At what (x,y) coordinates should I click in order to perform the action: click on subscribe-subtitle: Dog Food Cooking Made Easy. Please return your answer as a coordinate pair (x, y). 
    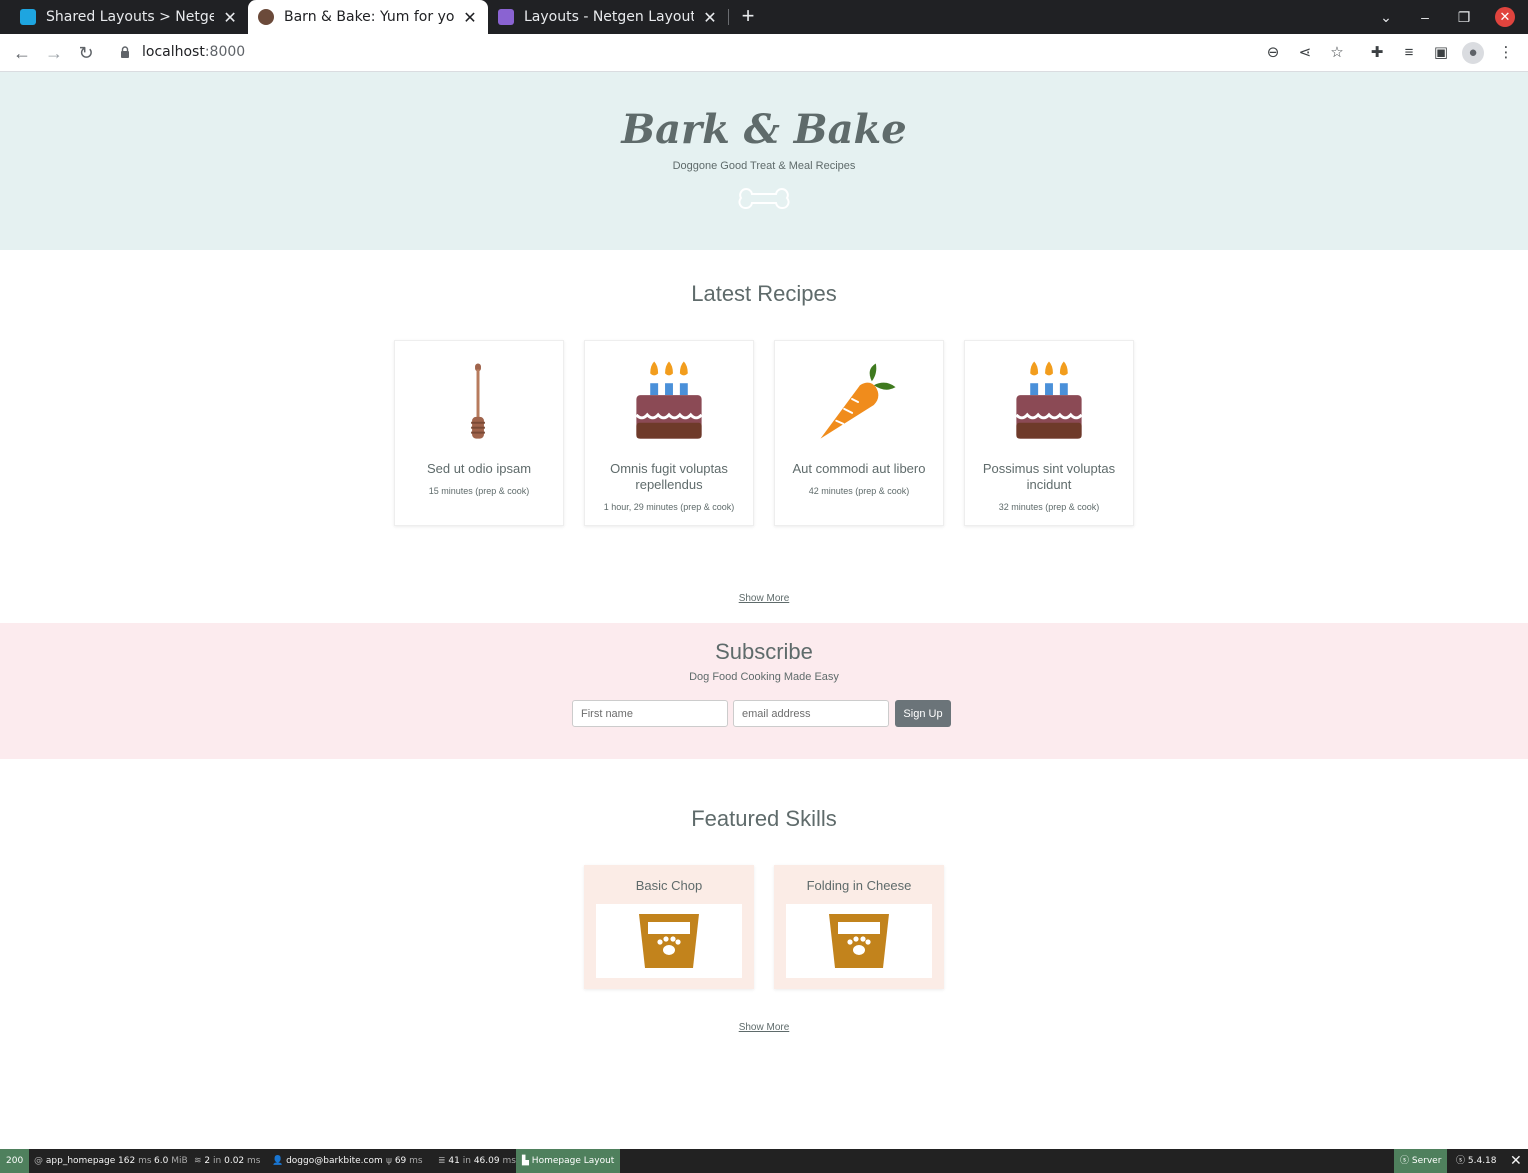
    Looking at the image, I should click on (764, 677).